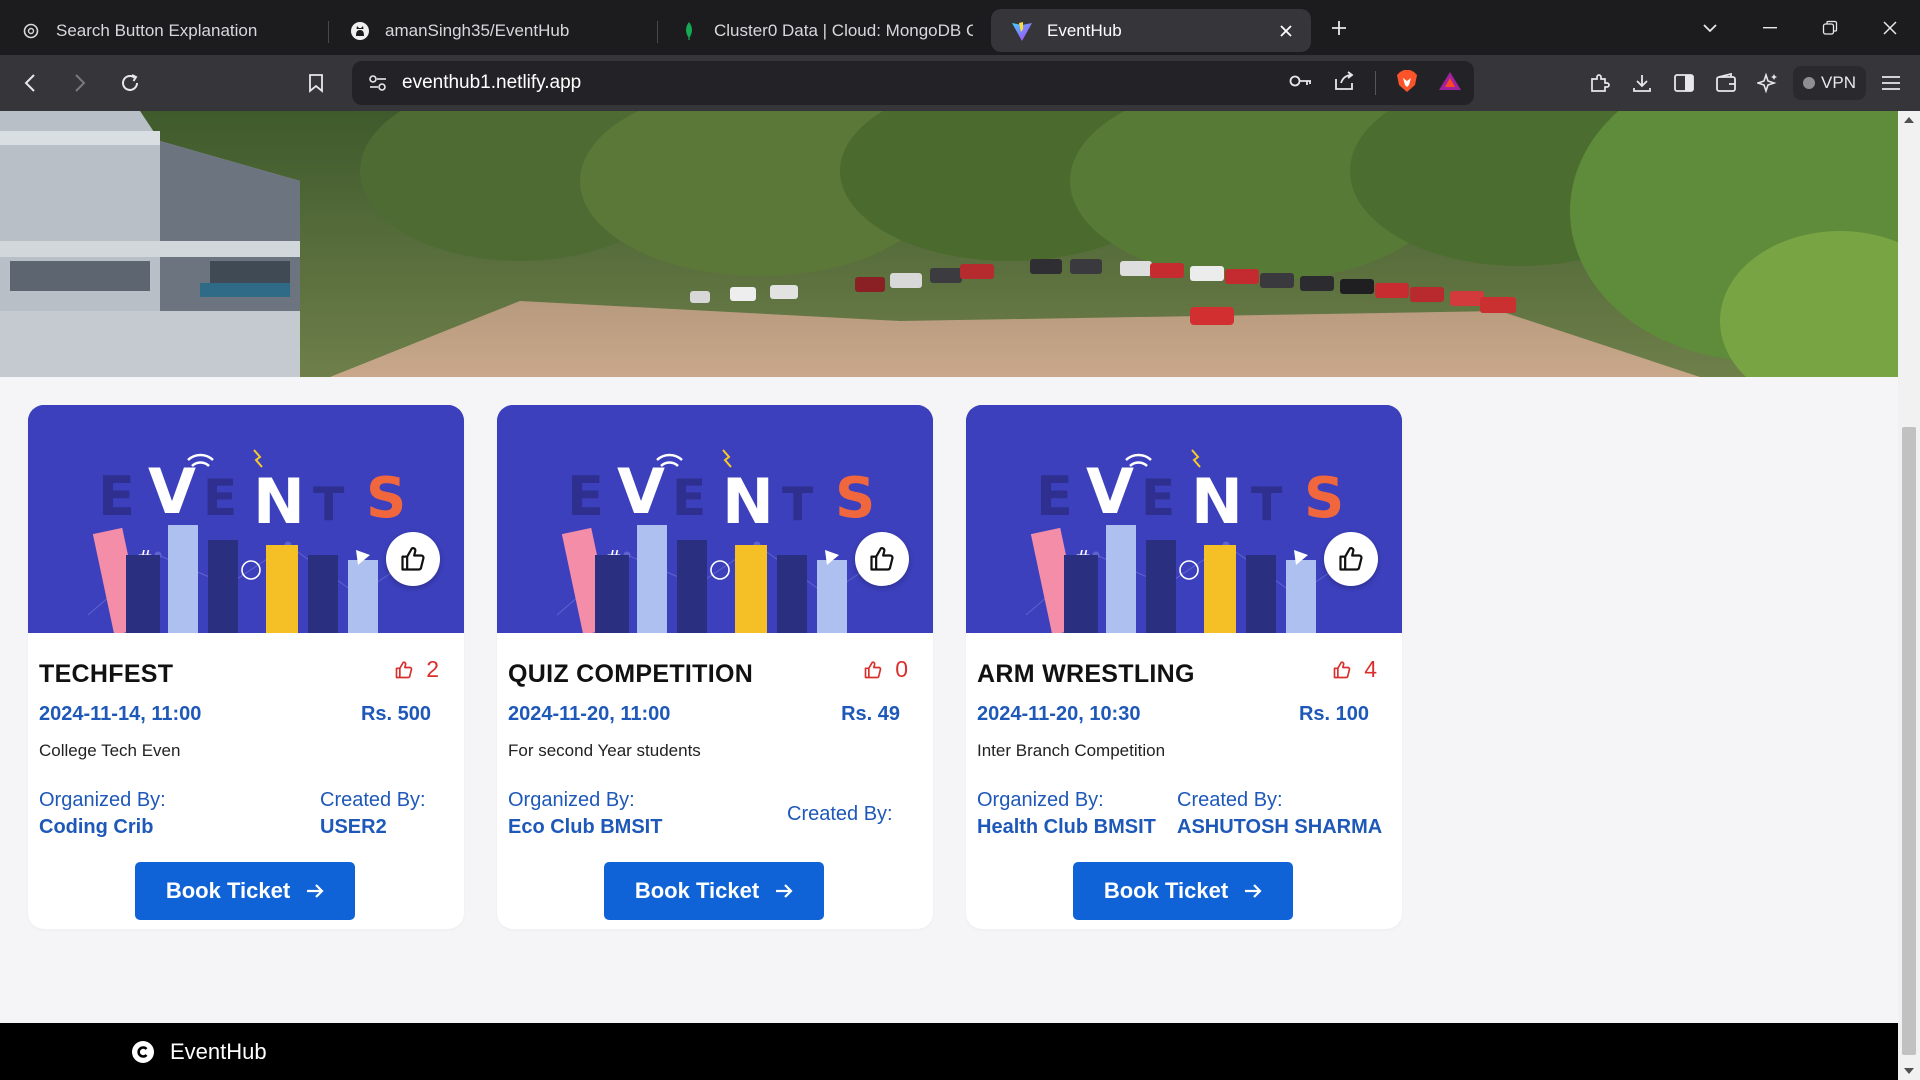 The image size is (1920, 1080). Describe the element at coordinates (1279, 814) in the screenshot. I see `creator-block: Created By: ASHUTOSH SHARMA` at that location.